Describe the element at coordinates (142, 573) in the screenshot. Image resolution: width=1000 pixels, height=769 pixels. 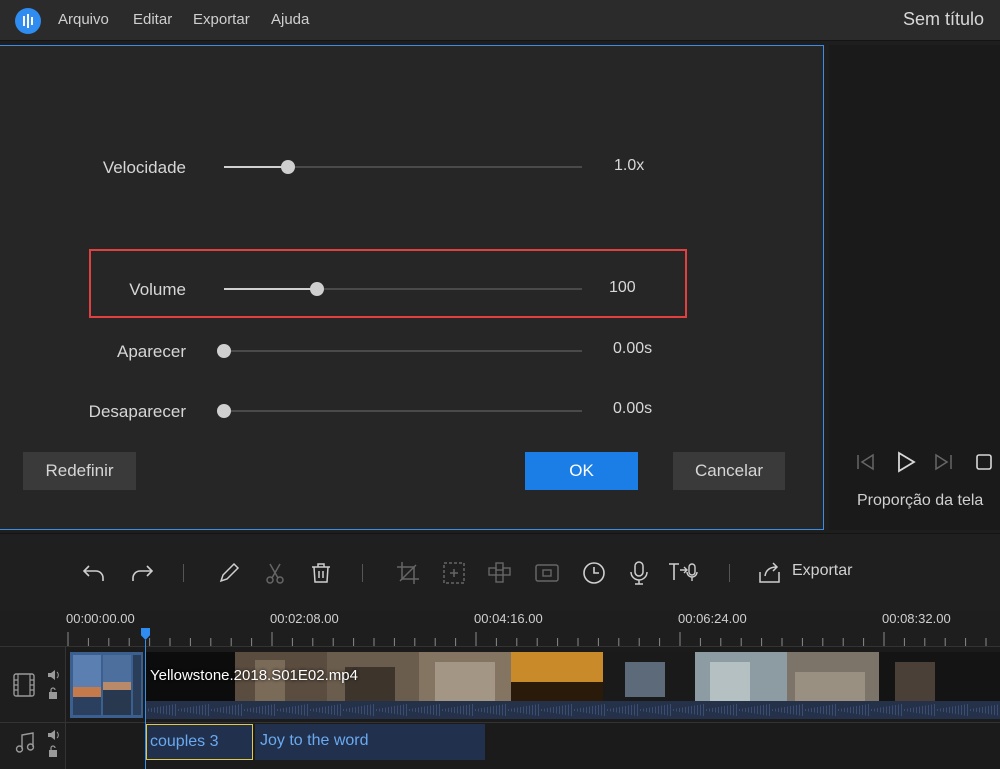
I see `redo-icon` at that location.